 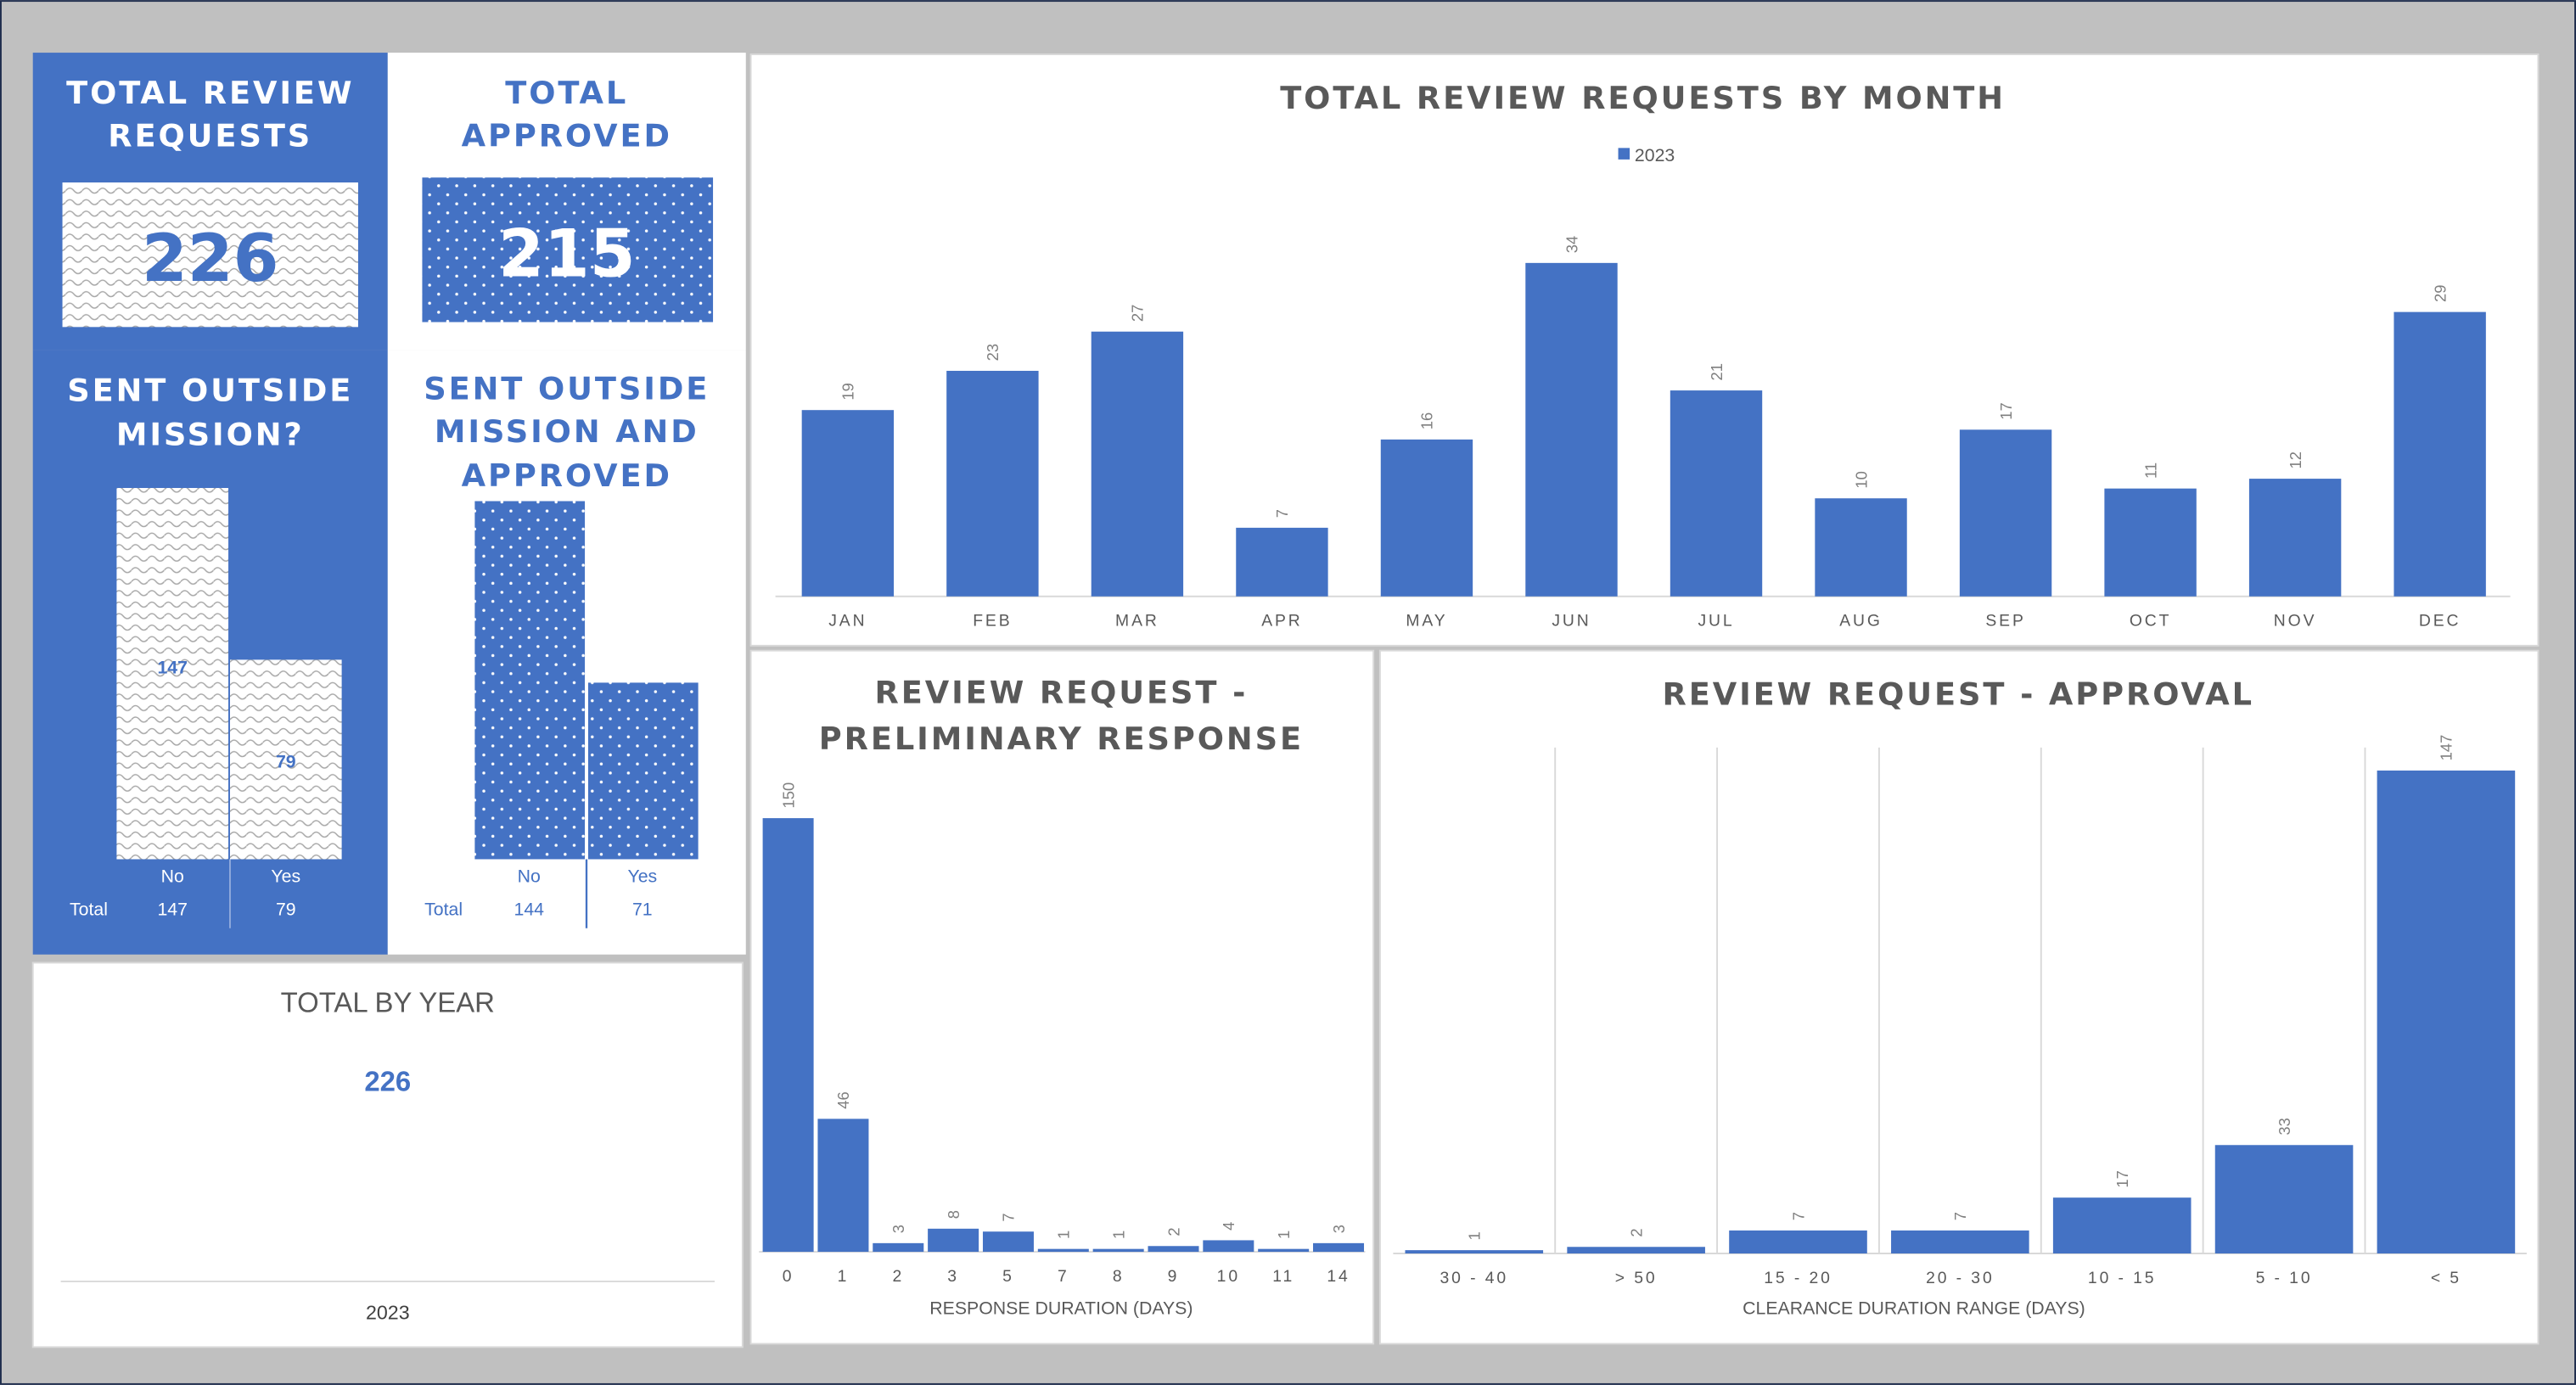 I want to click on x-tick-label: 30 - 40, so click(x=1474, y=1278).